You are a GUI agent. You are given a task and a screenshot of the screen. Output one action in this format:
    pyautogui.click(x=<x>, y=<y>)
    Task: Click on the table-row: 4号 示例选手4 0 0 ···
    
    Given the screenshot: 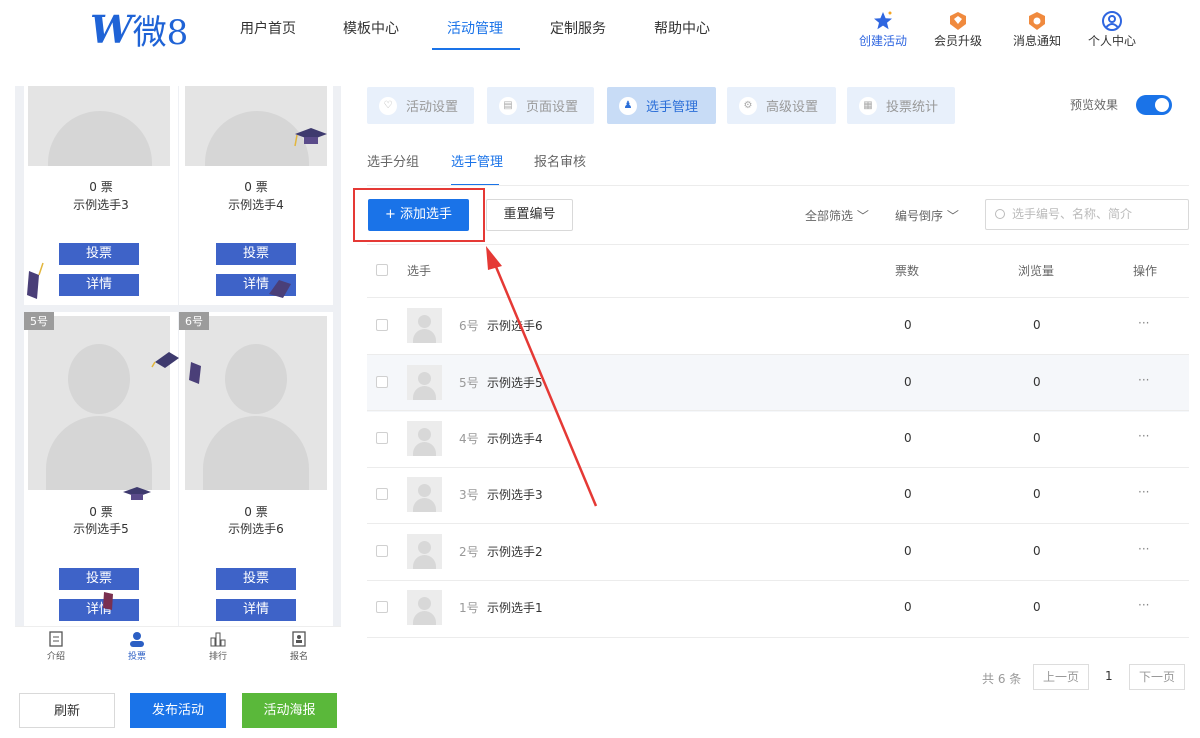 What is the action you would take?
    pyautogui.click(x=778, y=439)
    